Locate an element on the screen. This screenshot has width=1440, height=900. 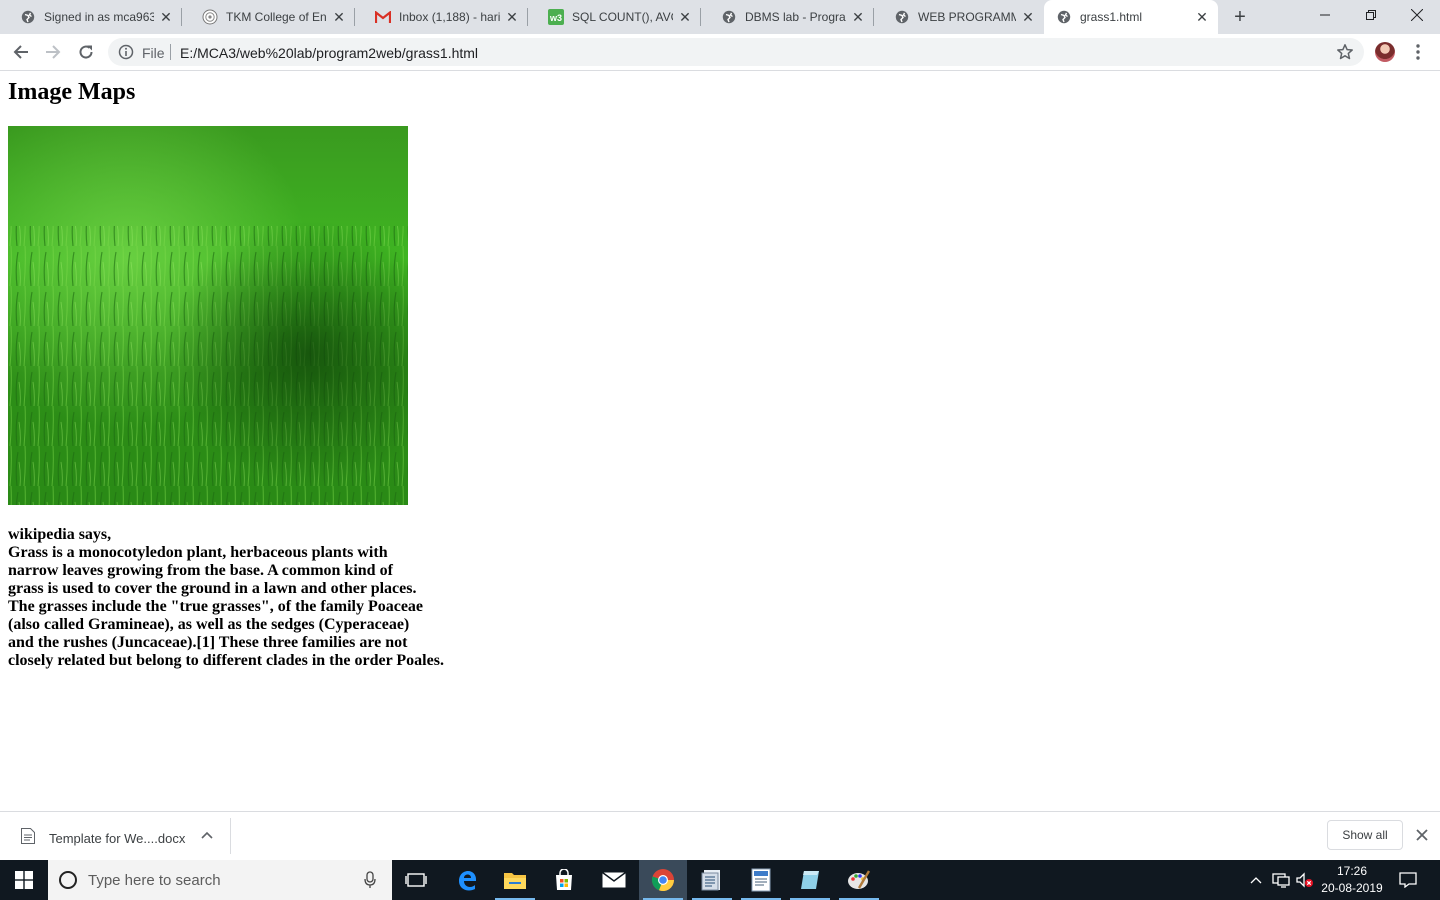
taskbar-clock: 17:26 20-08-2019 is located at coordinates (1352, 880).